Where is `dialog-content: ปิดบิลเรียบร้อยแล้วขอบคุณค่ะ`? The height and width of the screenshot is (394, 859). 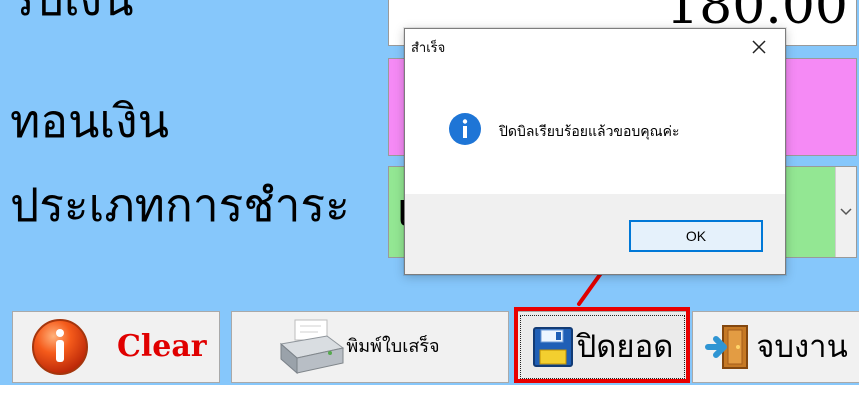 dialog-content: ปิดบิลเรียบร้อยแล้วขอบคุณค่ะ is located at coordinates (595, 129).